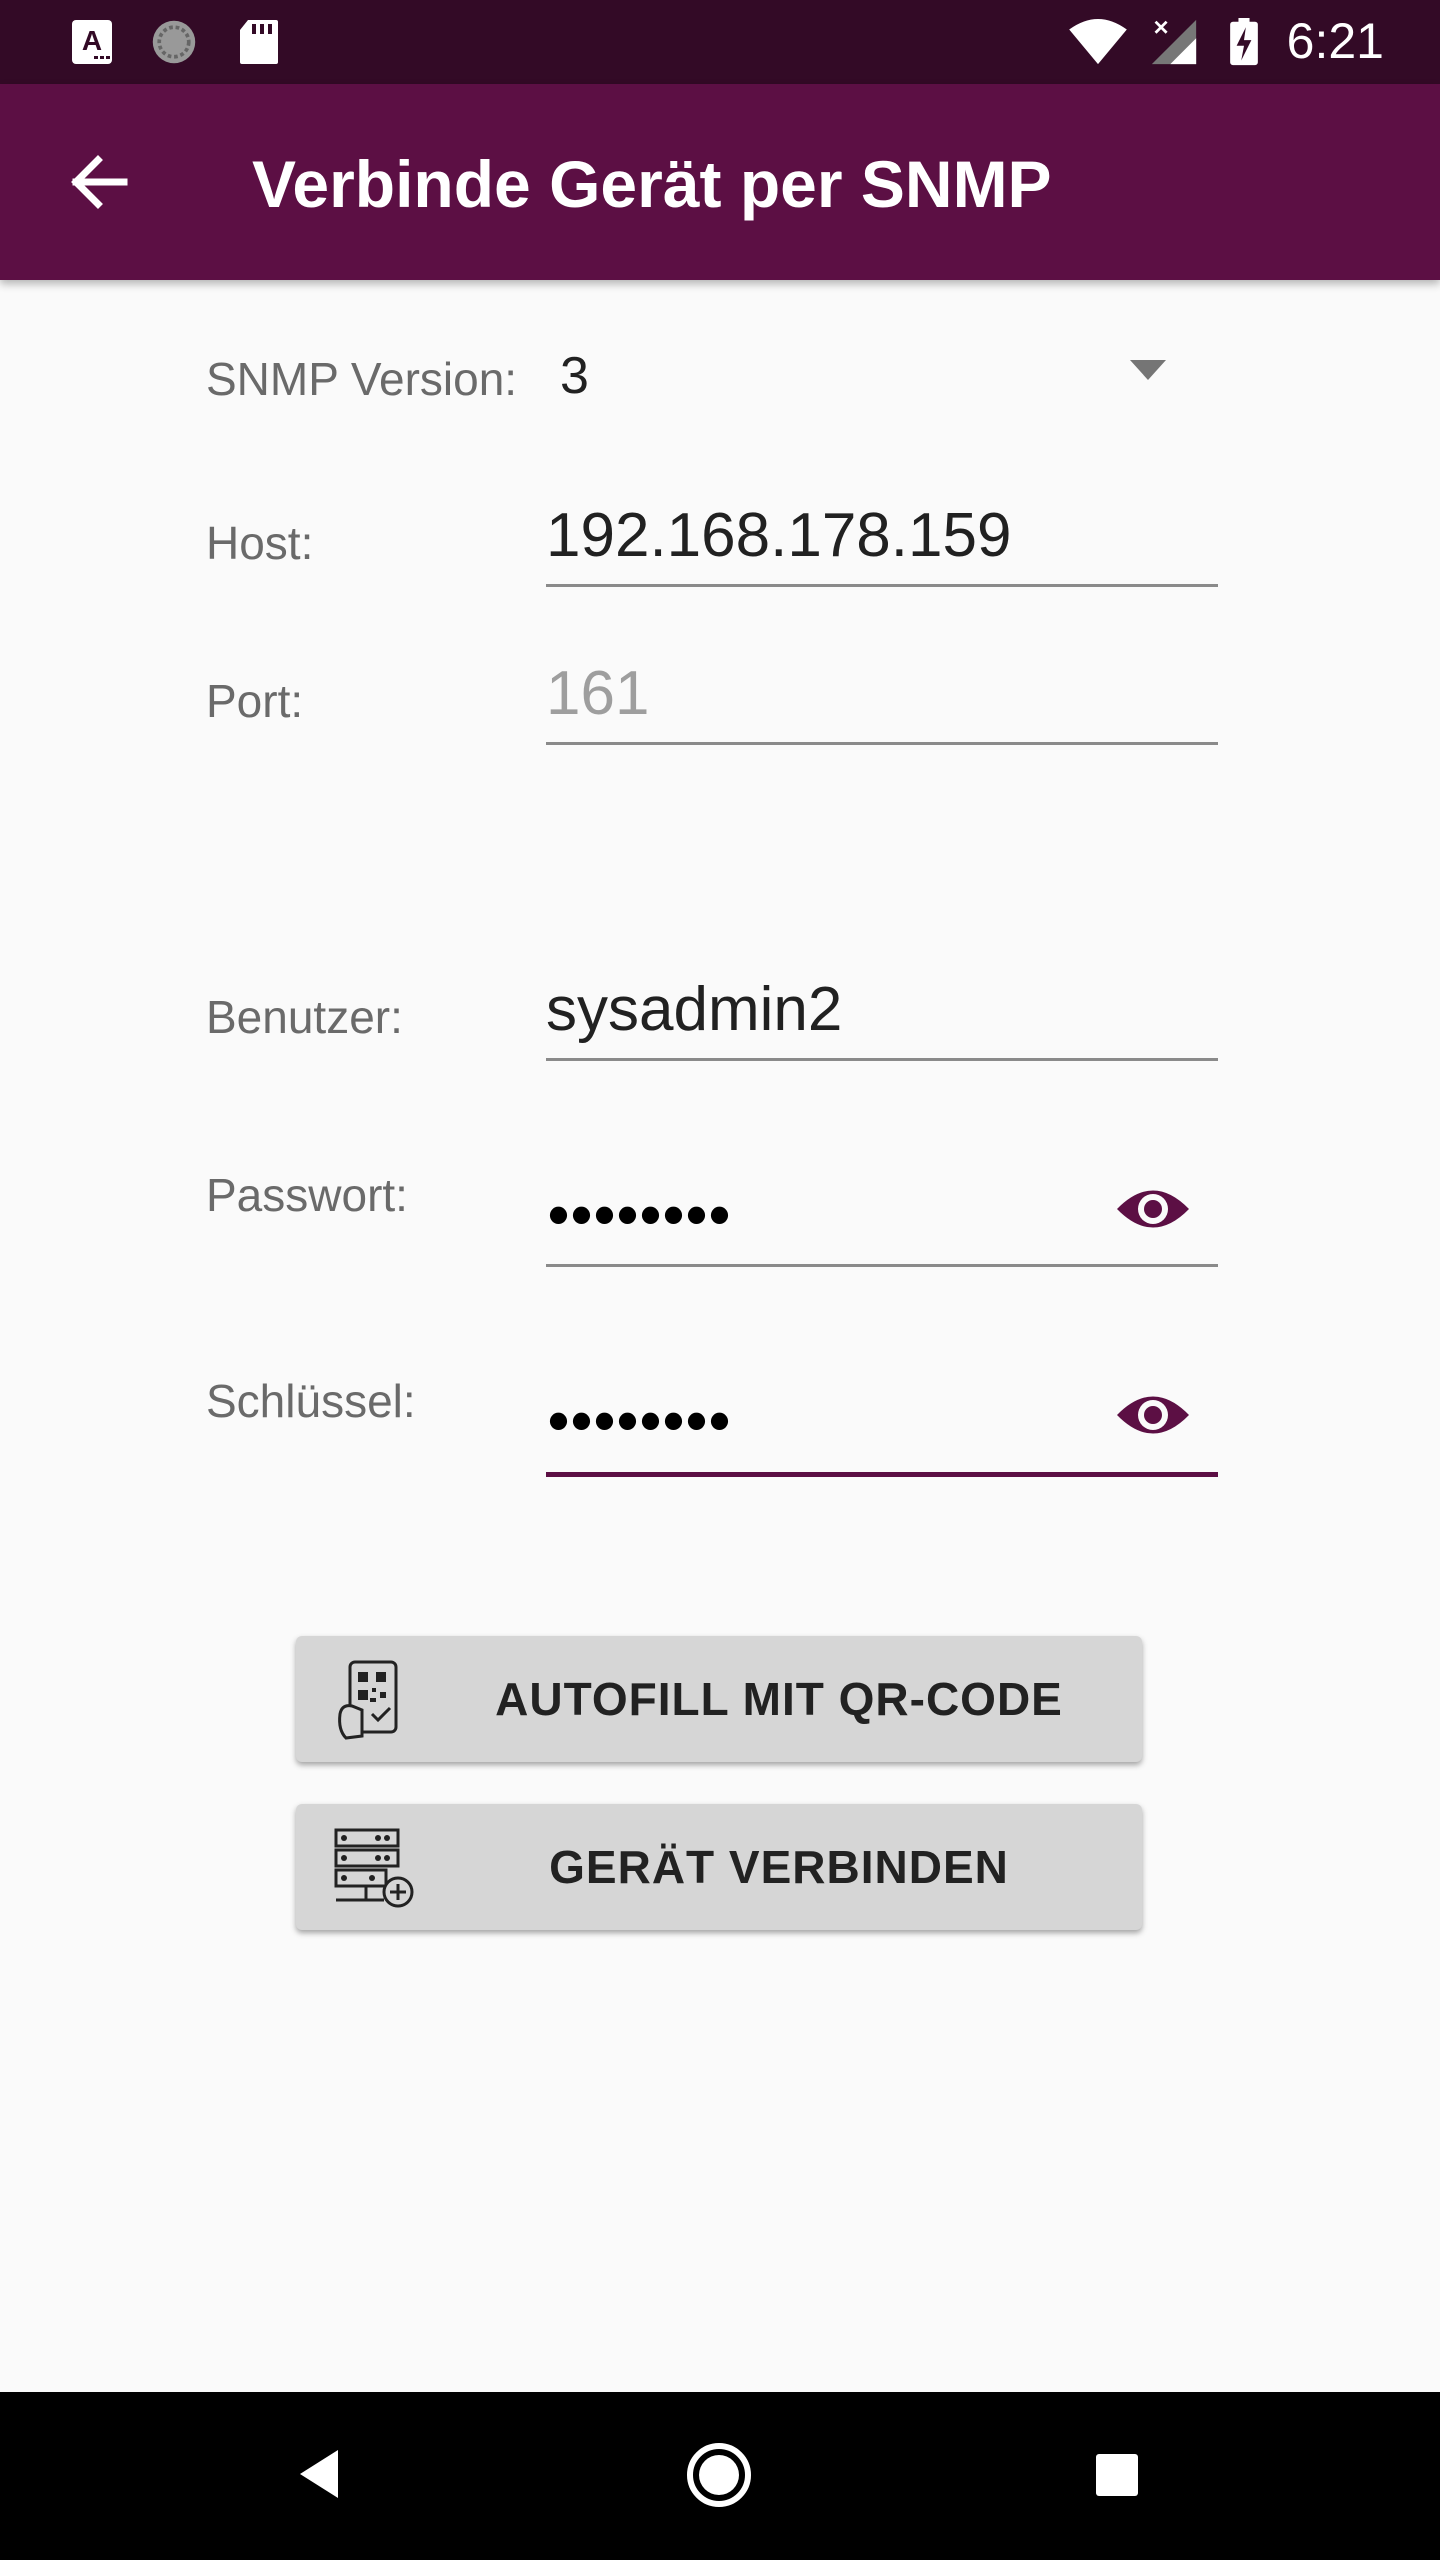  What do you see at coordinates (1174, 42) in the screenshot?
I see `no-signal-icon` at bounding box center [1174, 42].